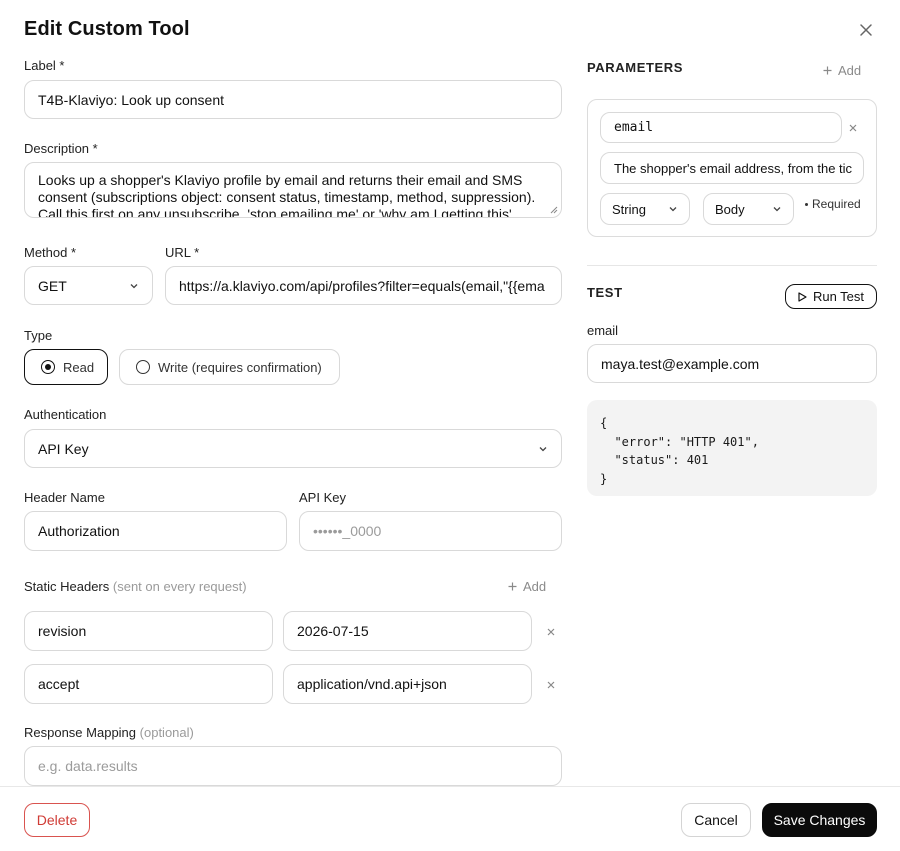 This screenshot has height=851, width=900. Describe the element at coordinates (732, 265) in the screenshot. I see `section-divider` at that location.